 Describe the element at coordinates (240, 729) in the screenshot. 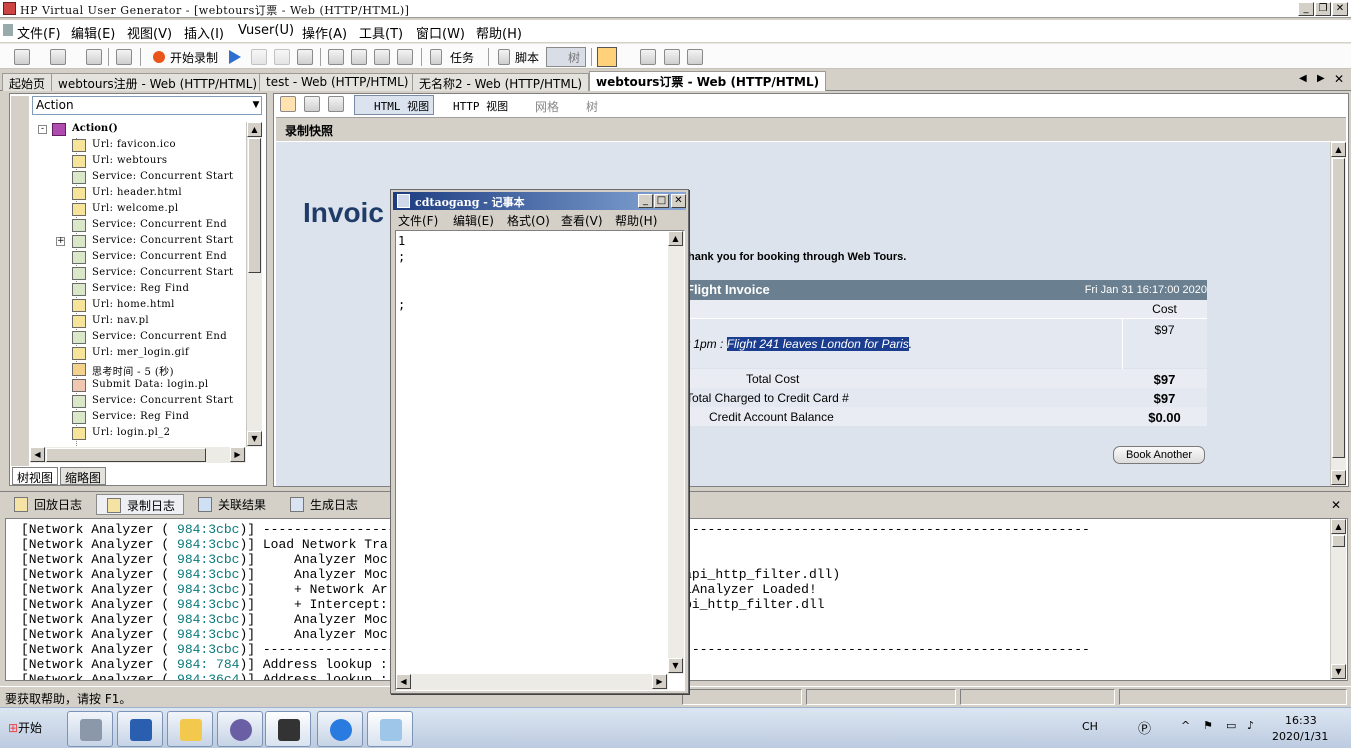

I see `loadrunner-icon` at that location.